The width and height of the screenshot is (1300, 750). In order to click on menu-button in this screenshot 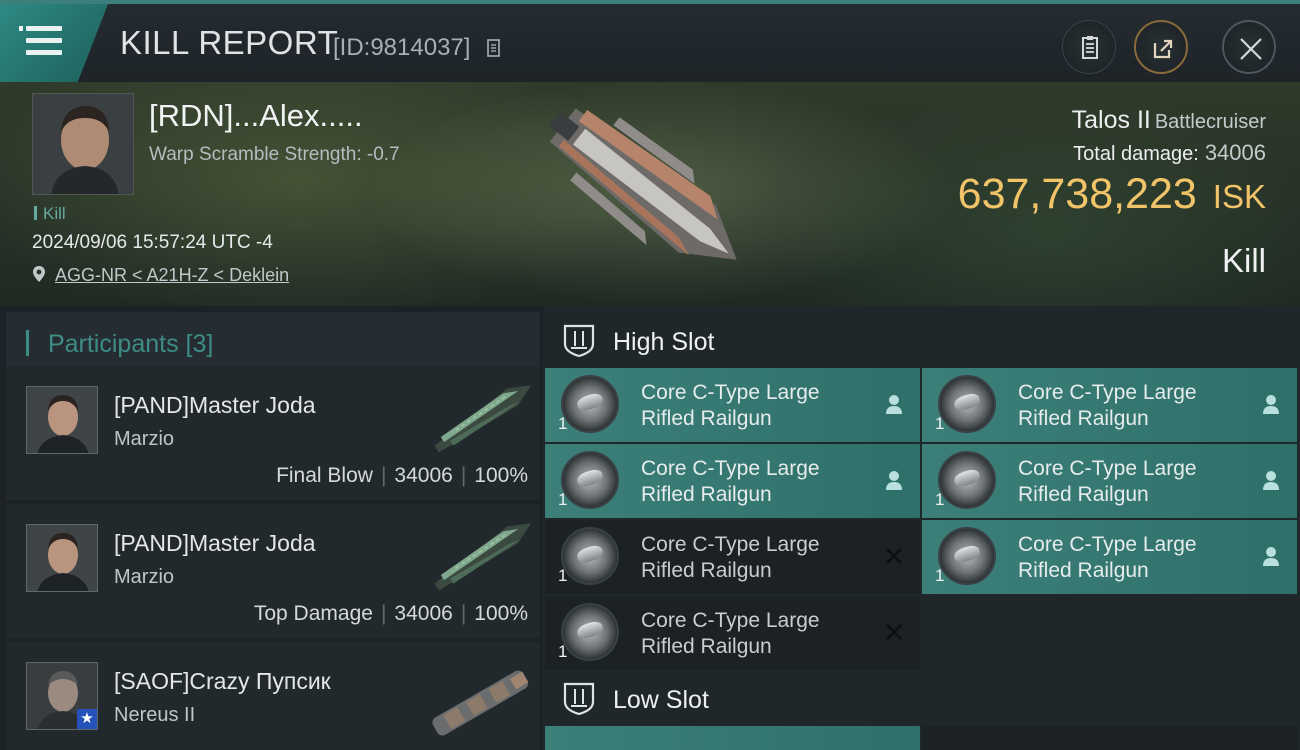, I will do `click(54, 43)`.